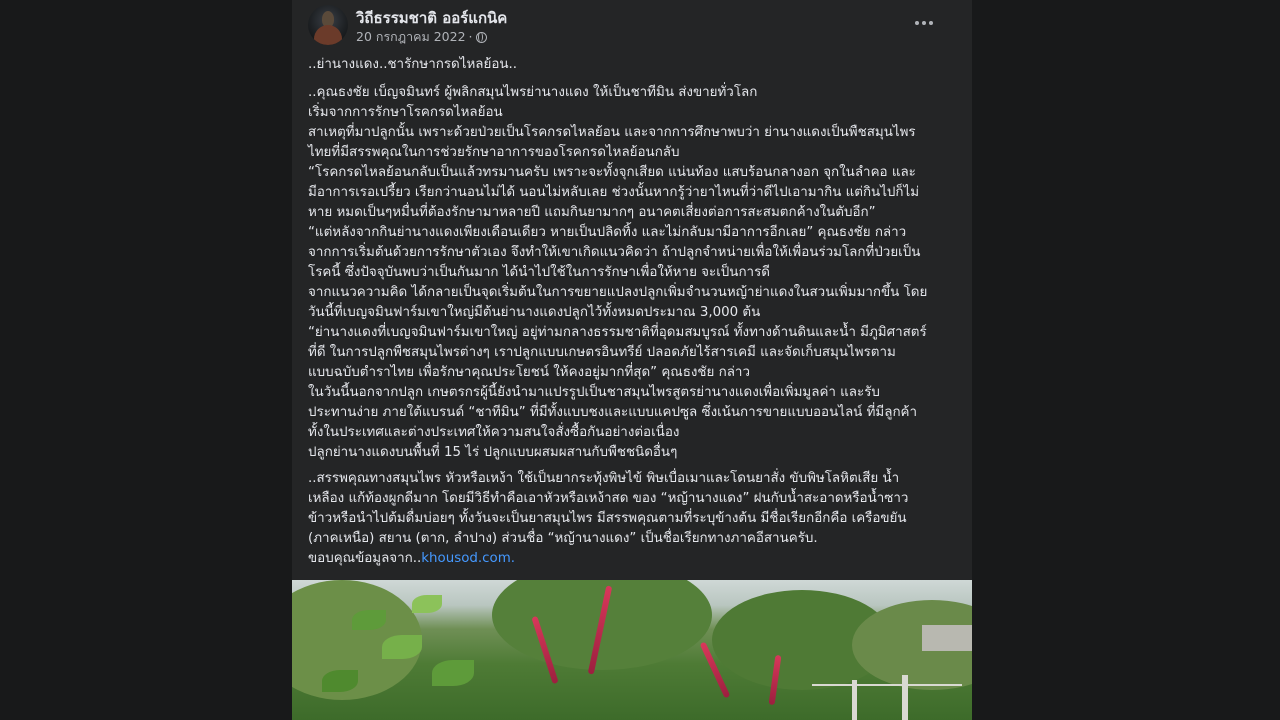  What do you see at coordinates (632, 26) in the screenshot?
I see `post-header: วิถีธรรมชาติ ออร์แกนิค 20 กรกฎาคม 2022 ·` at bounding box center [632, 26].